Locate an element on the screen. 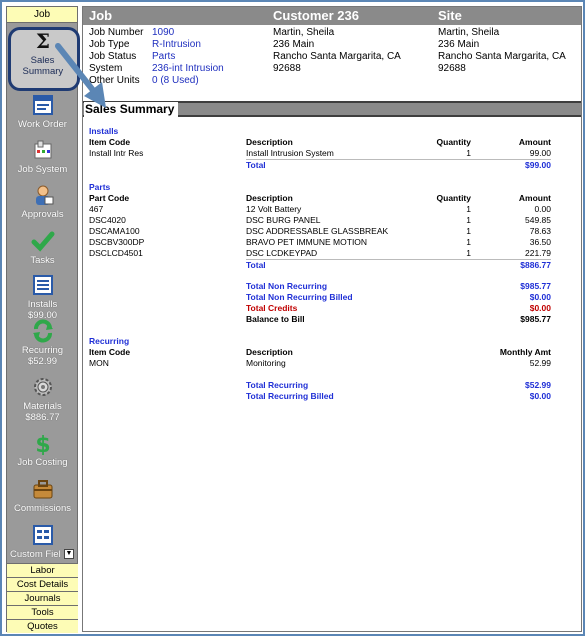 The width and height of the screenshot is (585, 636). dollar-icon: $ is located at coordinates (42, 444).